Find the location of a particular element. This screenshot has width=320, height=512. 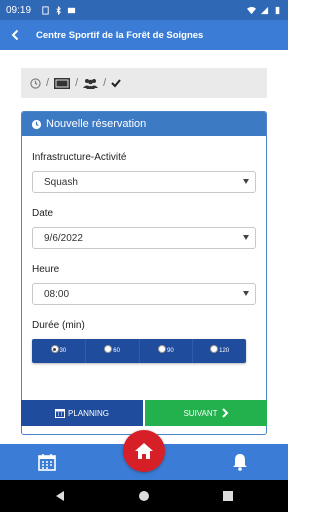

nav-calendar-button is located at coordinates (47, 462).